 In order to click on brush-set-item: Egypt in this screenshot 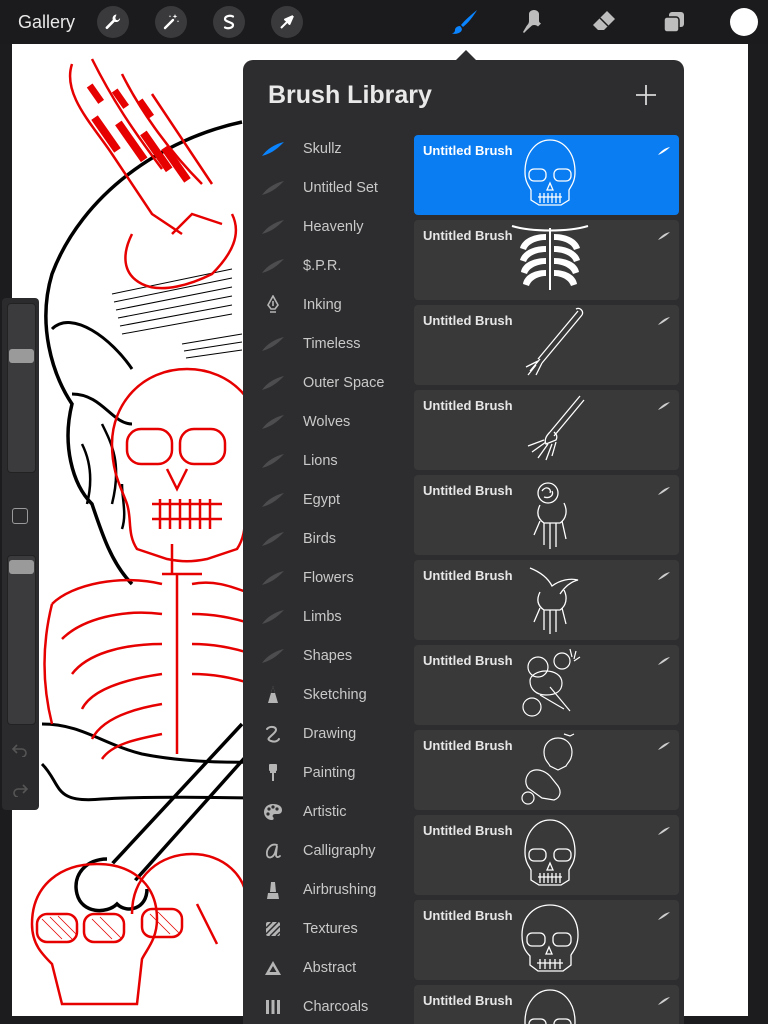, I will do `click(332, 500)`.